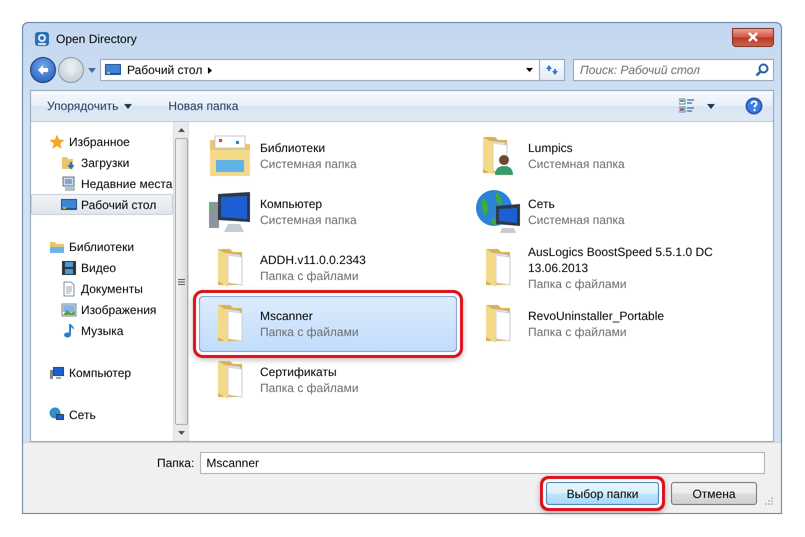  Describe the element at coordinates (181, 130) in the screenshot. I see `scroll-up-icon` at that location.